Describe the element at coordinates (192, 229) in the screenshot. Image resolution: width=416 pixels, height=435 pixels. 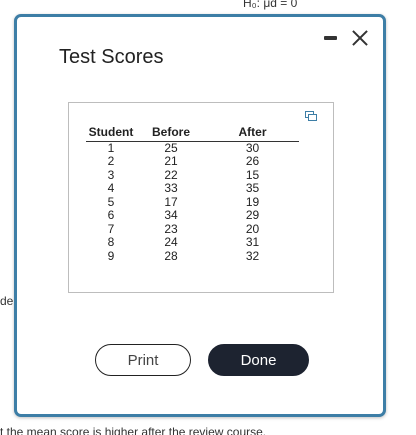
I see `table-row: 7 23 20` at that location.